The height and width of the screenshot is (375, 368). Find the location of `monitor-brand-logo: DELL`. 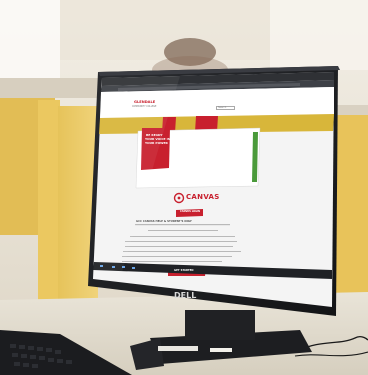

monitor-brand-logo: DELL is located at coordinates (185, 295).